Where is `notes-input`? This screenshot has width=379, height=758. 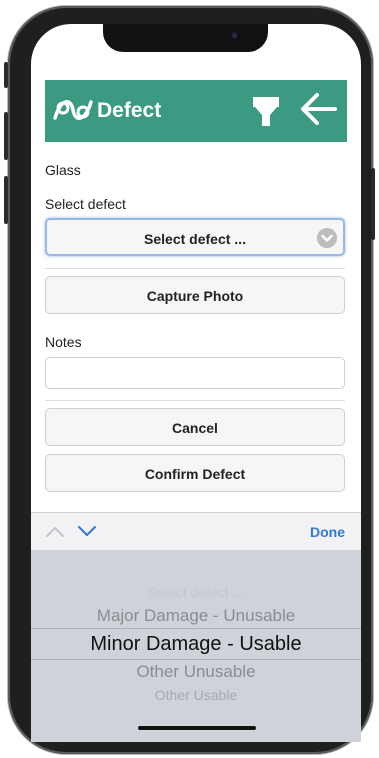
notes-input is located at coordinates (195, 373).